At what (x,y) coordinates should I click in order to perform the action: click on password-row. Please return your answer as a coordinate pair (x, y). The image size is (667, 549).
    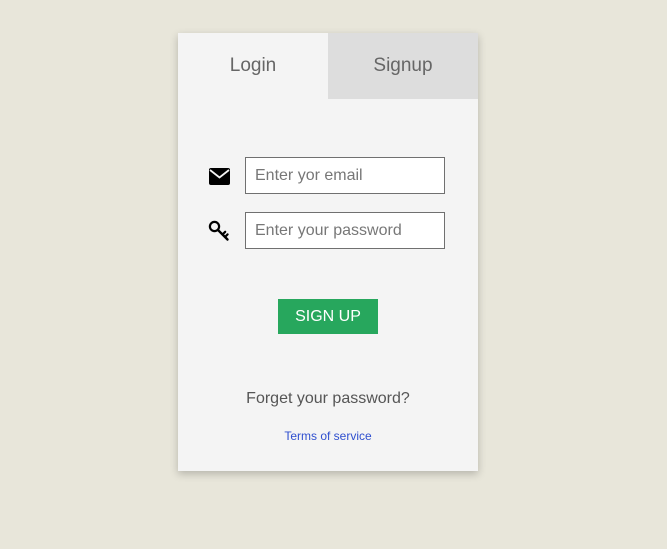
    Looking at the image, I should click on (328, 231).